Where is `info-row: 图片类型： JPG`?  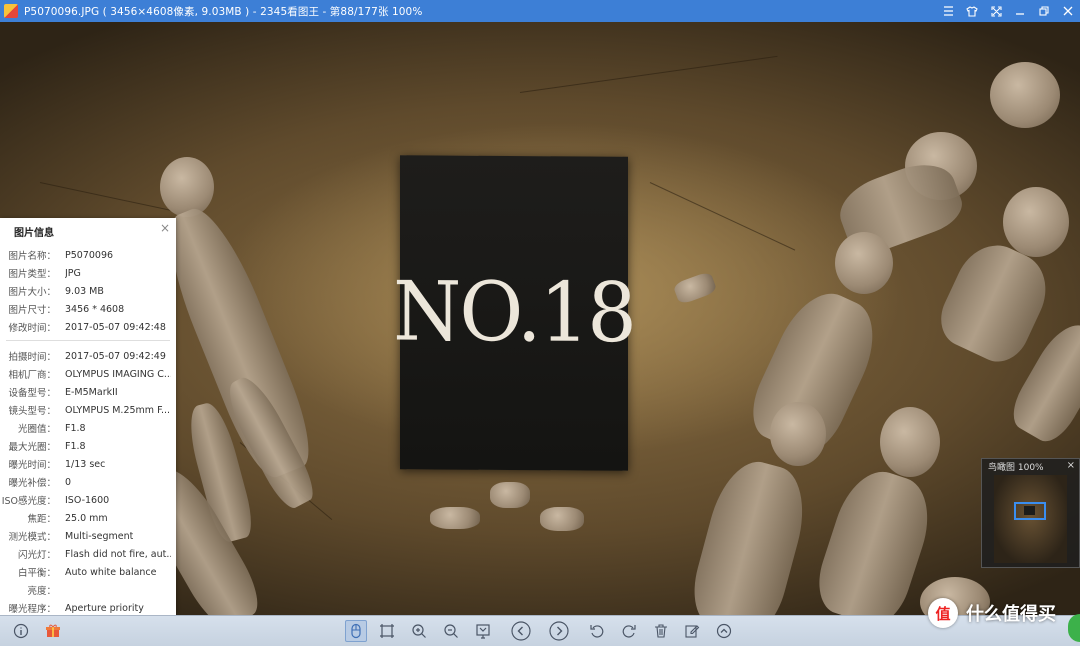 info-row: 图片类型： JPG is located at coordinates (88, 273).